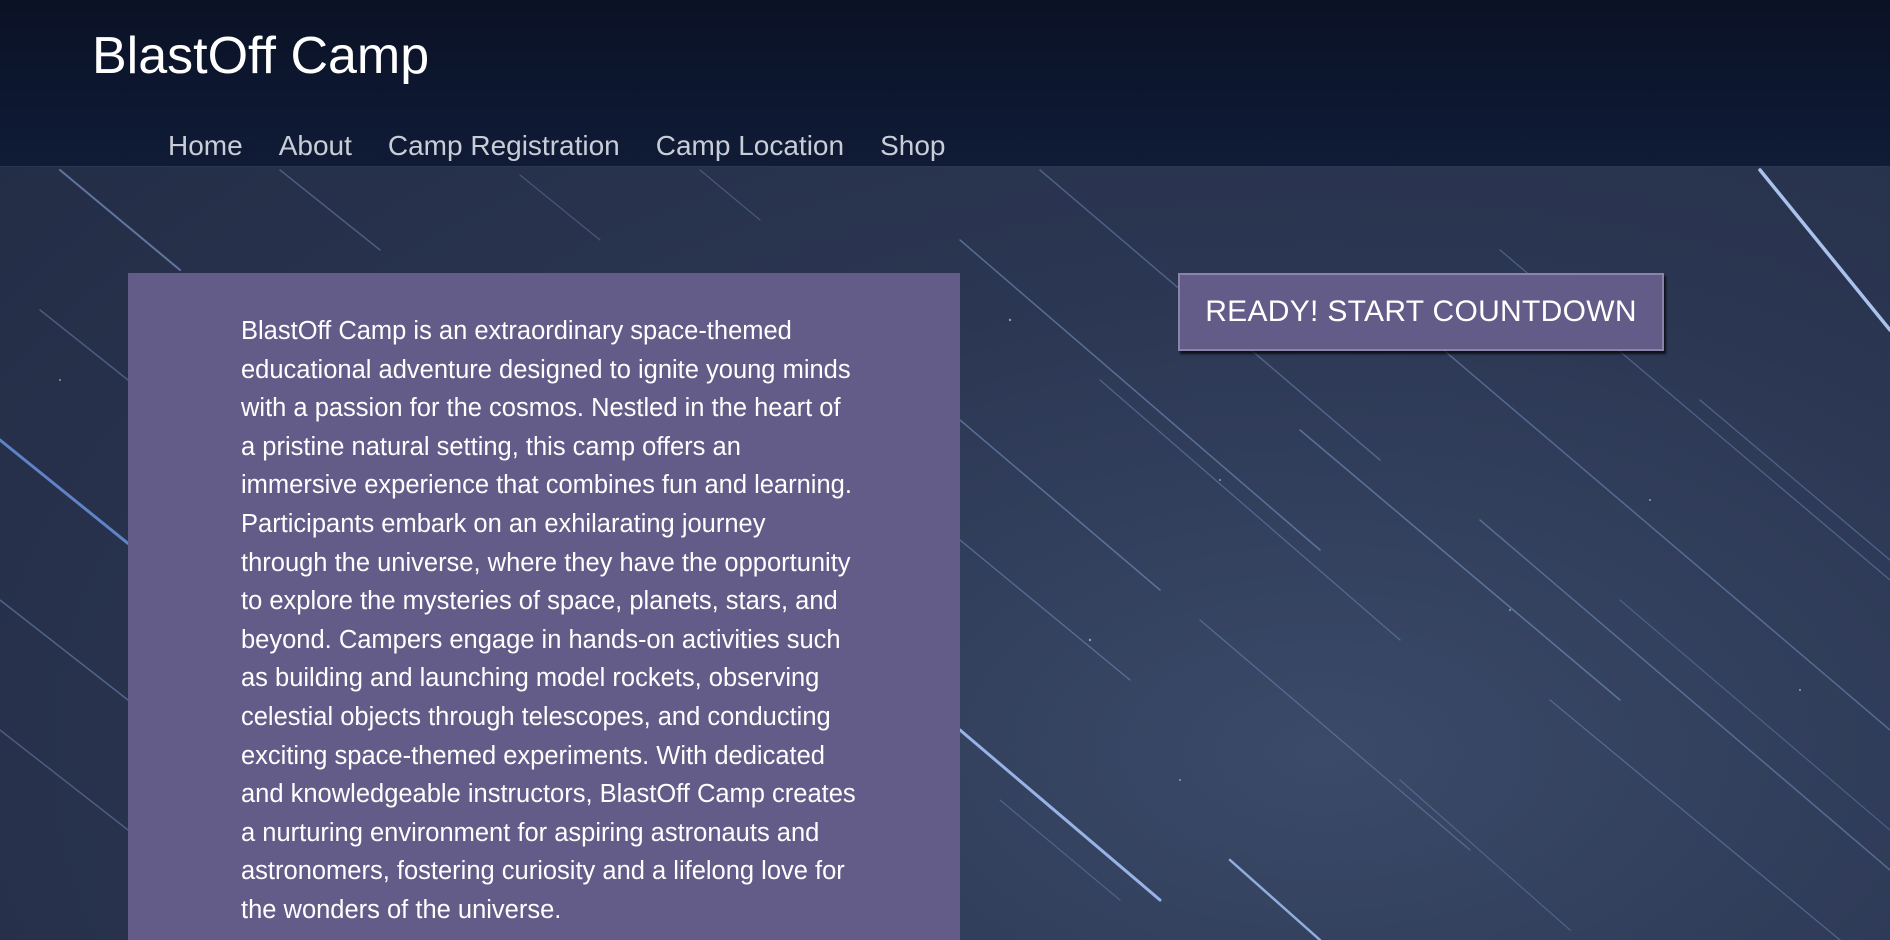  What do you see at coordinates (315, 146) in the screenshot?
I see `nav-about: About` at bounding box center [315, 146].